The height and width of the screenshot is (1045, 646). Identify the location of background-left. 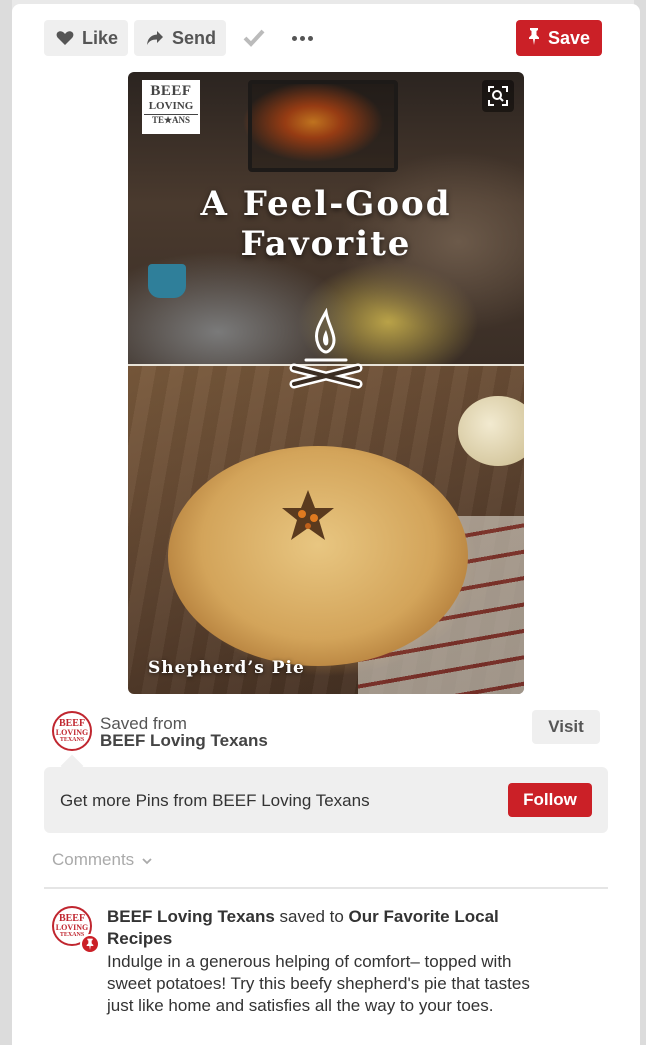
(6, 522).